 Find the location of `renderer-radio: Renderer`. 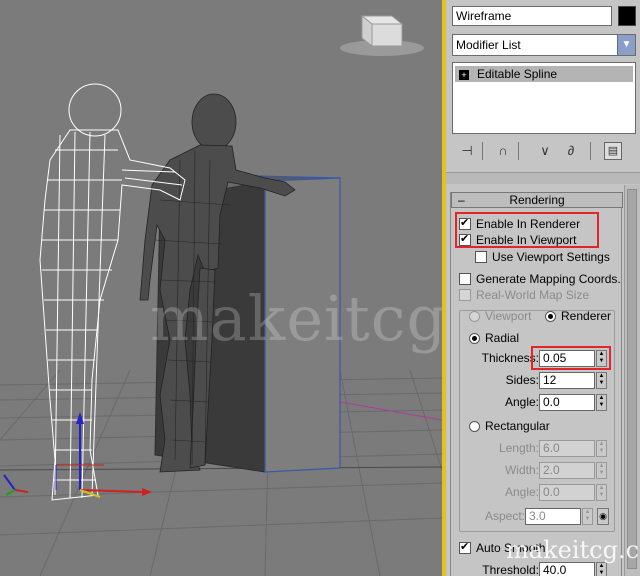

renderer-radio: Renderer is located at coordinates (578, 316).